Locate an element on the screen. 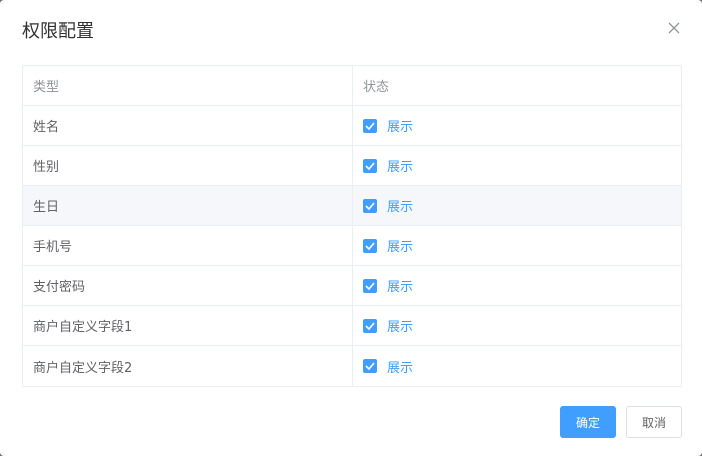  table-row: 手机号 展示 is located at coordinates (352, 246).